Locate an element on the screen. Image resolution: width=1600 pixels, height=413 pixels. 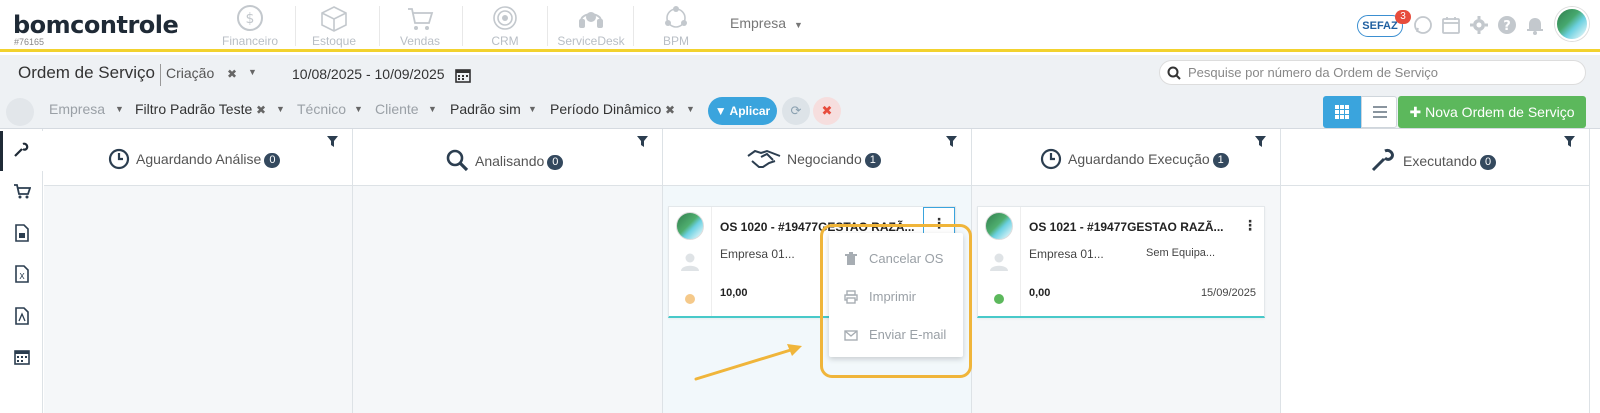
gear-icon is located at coordinates (1479, 25).